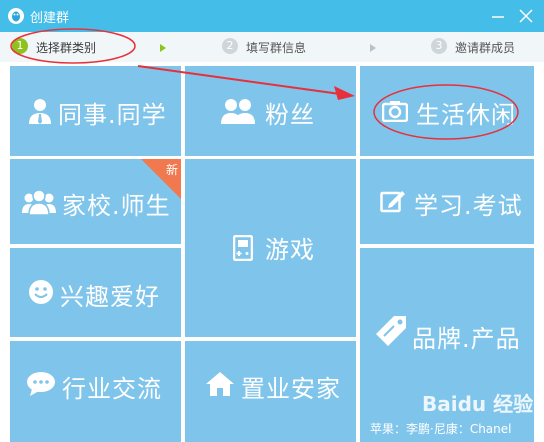 This screenshot has width=544, height=442. Describe the element at coordinates (395, 111) in the screenshot. I see `camera-icon` at that location.